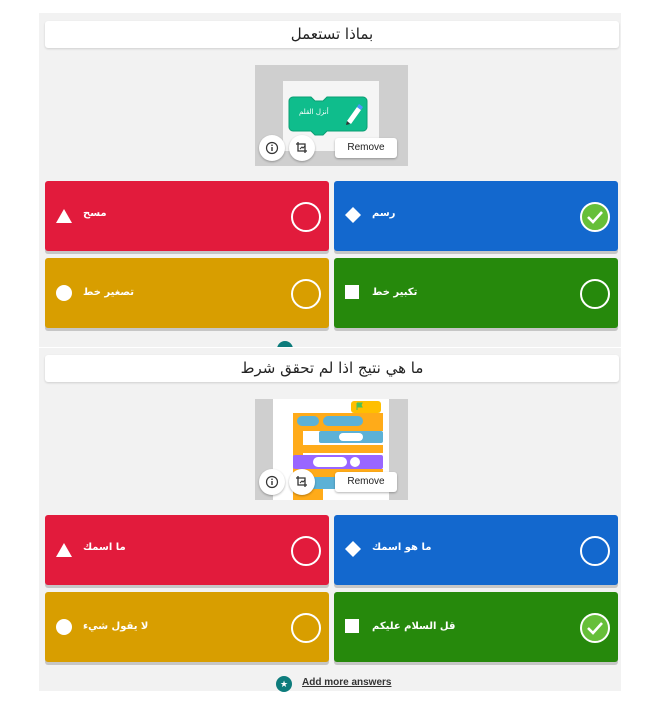  Describe the element at coordinates (314, 112) in the screenshot. I see `block-label: أنزل القلم` at that location.